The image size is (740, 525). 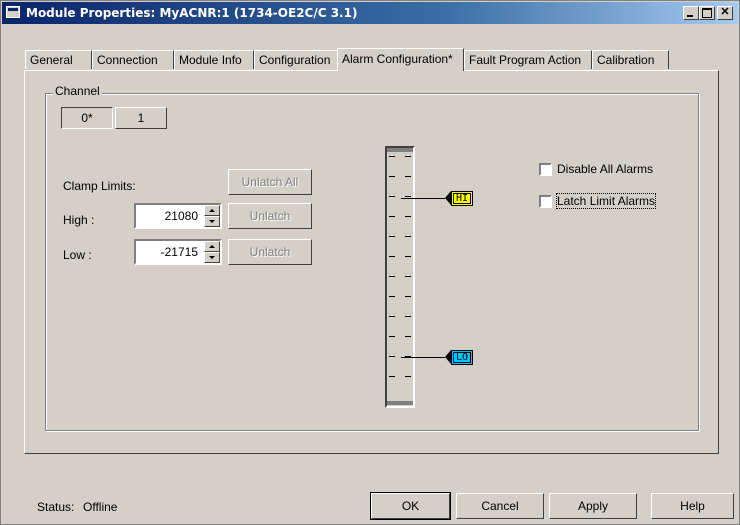 I want to click on close-icon: ✕, so click(x=725, y=12).